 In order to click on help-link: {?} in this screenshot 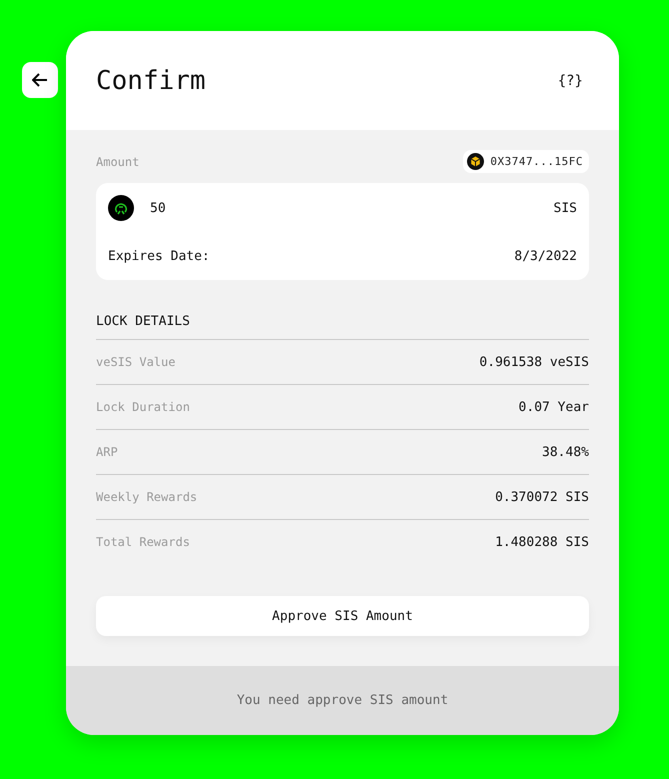, I will do `click(570, 80)`.